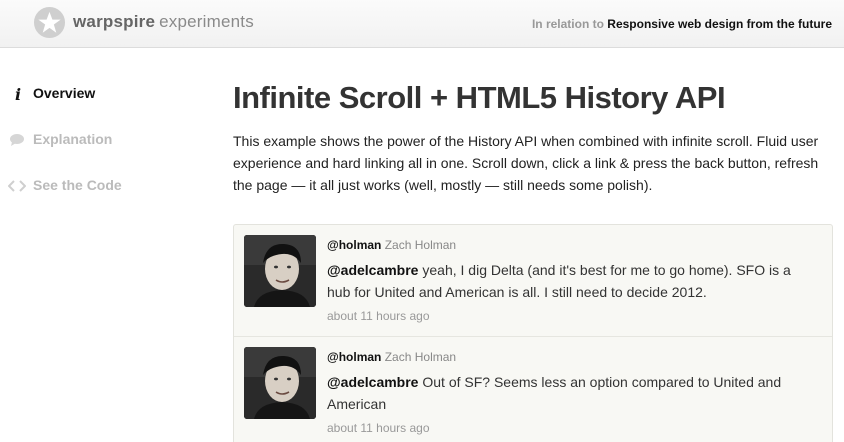 The height and width of the screenshot is (442, 844). Describe the element at coordinates (49, 22) in the screenshot. I see `star-logo-icon` at that location.